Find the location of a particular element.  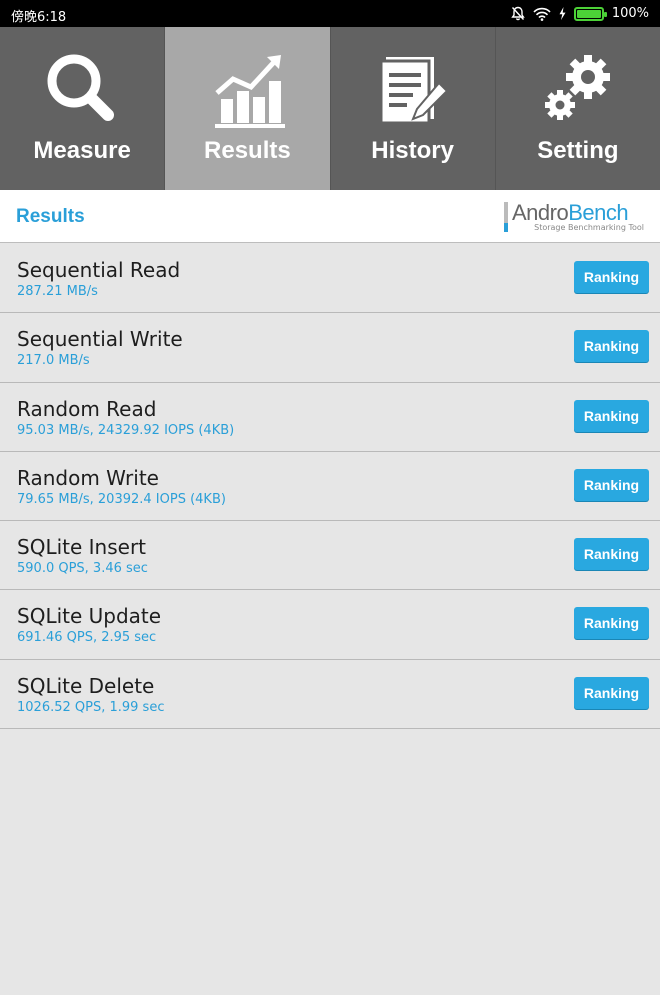

wifi-icon is located at coordinates (542, 14).